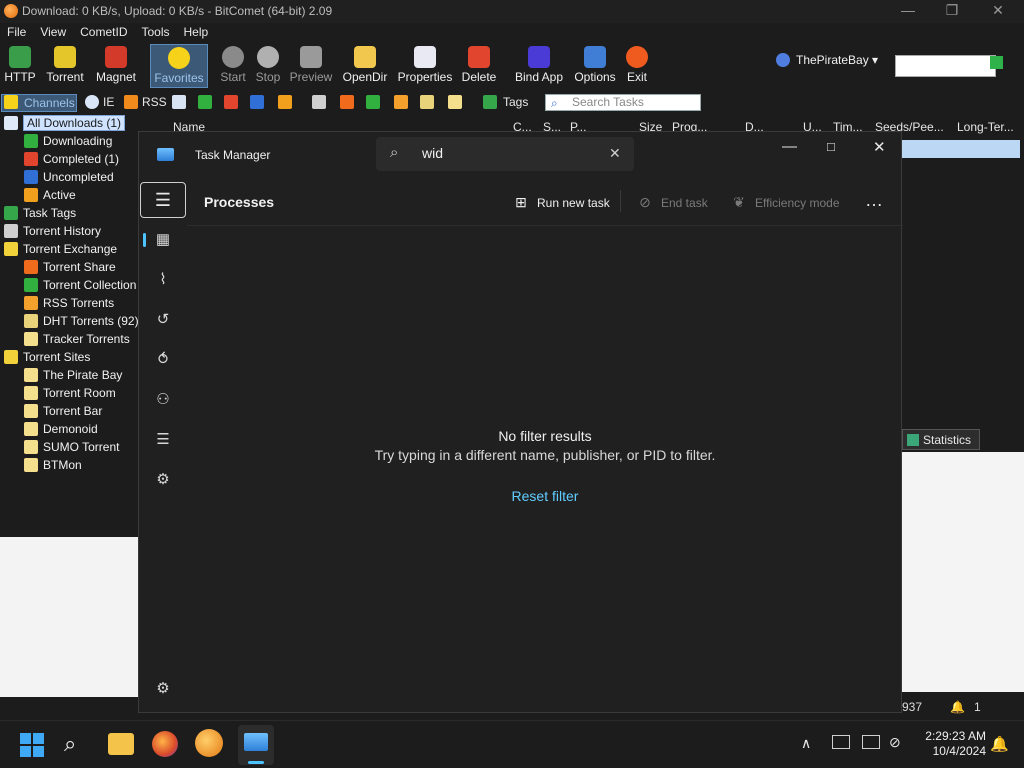 The height and width of the screenshot is (768, 1024). Describe the element at coordinates (373, 102) in the screenshot. I see `collection-icon` at that location.